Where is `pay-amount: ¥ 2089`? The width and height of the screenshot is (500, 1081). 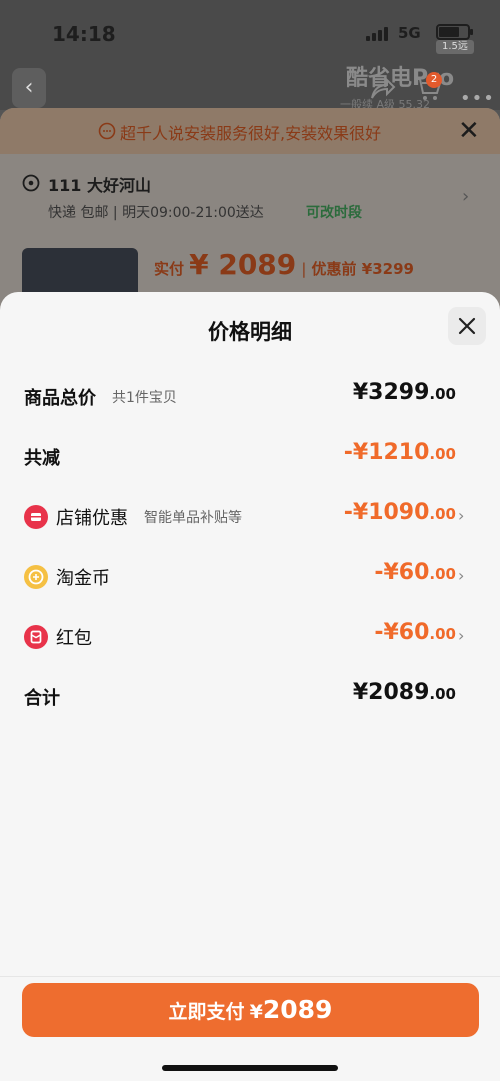 pay-amount: ¥ 2089 is located at coordinates (243, 264).